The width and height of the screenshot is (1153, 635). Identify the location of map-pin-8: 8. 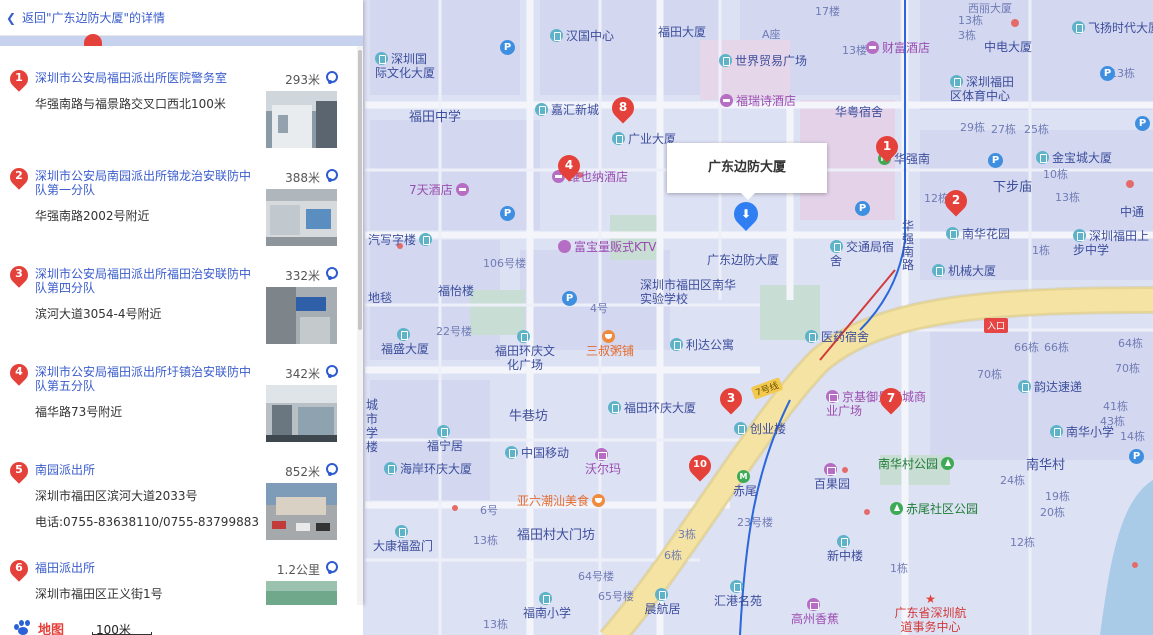
(623, 109).